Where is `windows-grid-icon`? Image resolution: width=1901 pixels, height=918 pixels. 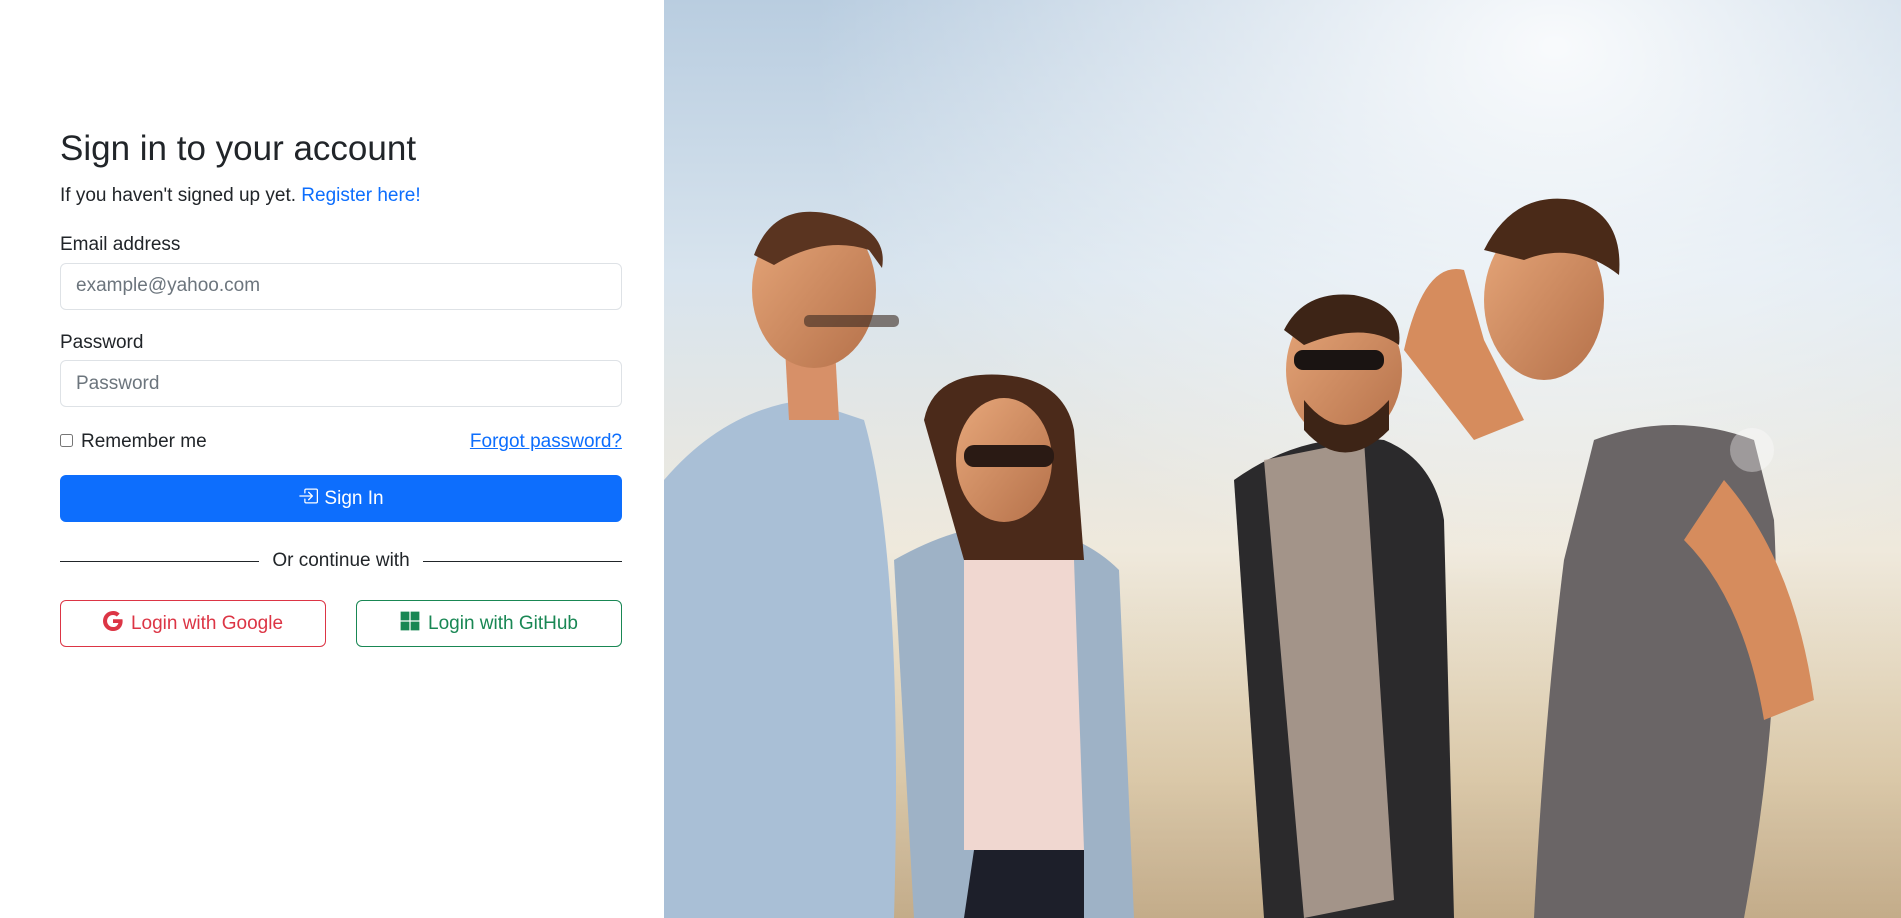
windows-grid-icon is located at coordinates (410, 624).